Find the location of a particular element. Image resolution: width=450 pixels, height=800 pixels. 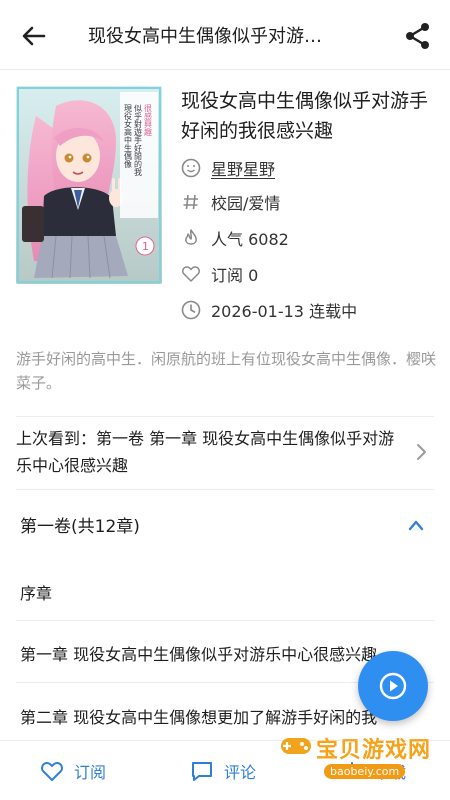

play-circle-icon is located at coordinates (393, 686).